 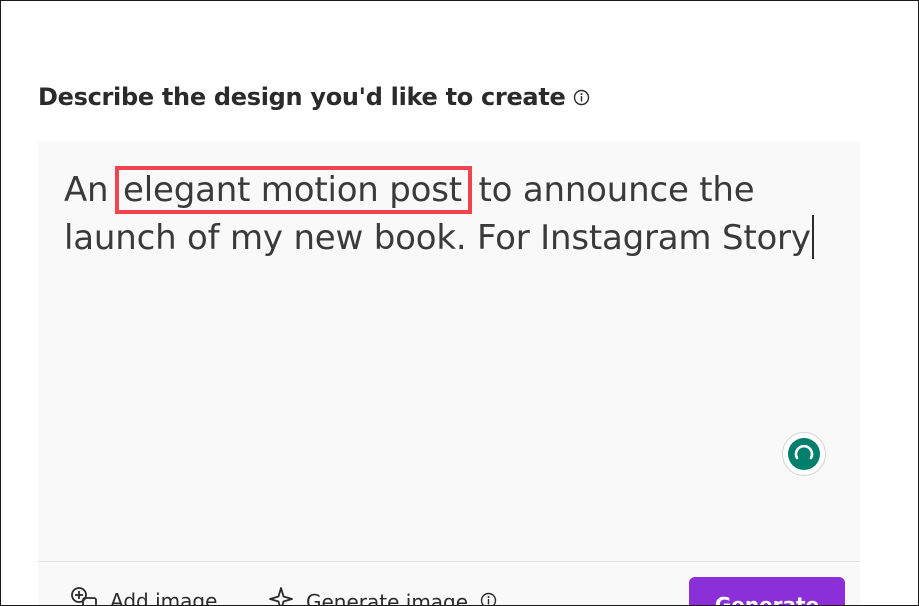 I want to click on prompt-highlighted-phrase: elegant motion post, so click(x=293, y=190).